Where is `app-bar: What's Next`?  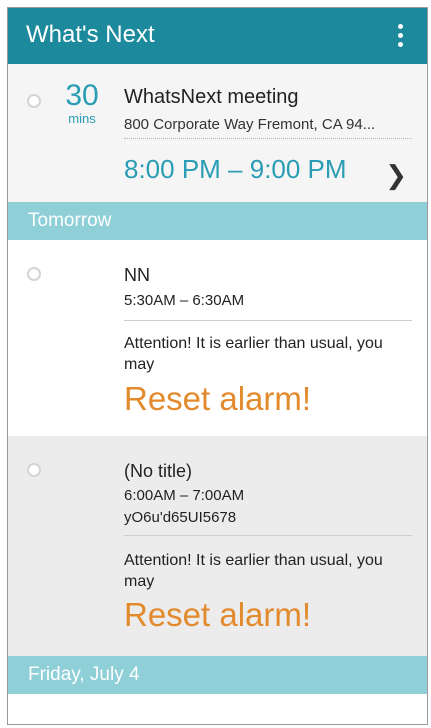
app-bar: What's Next is located at coordinates (217, 36).